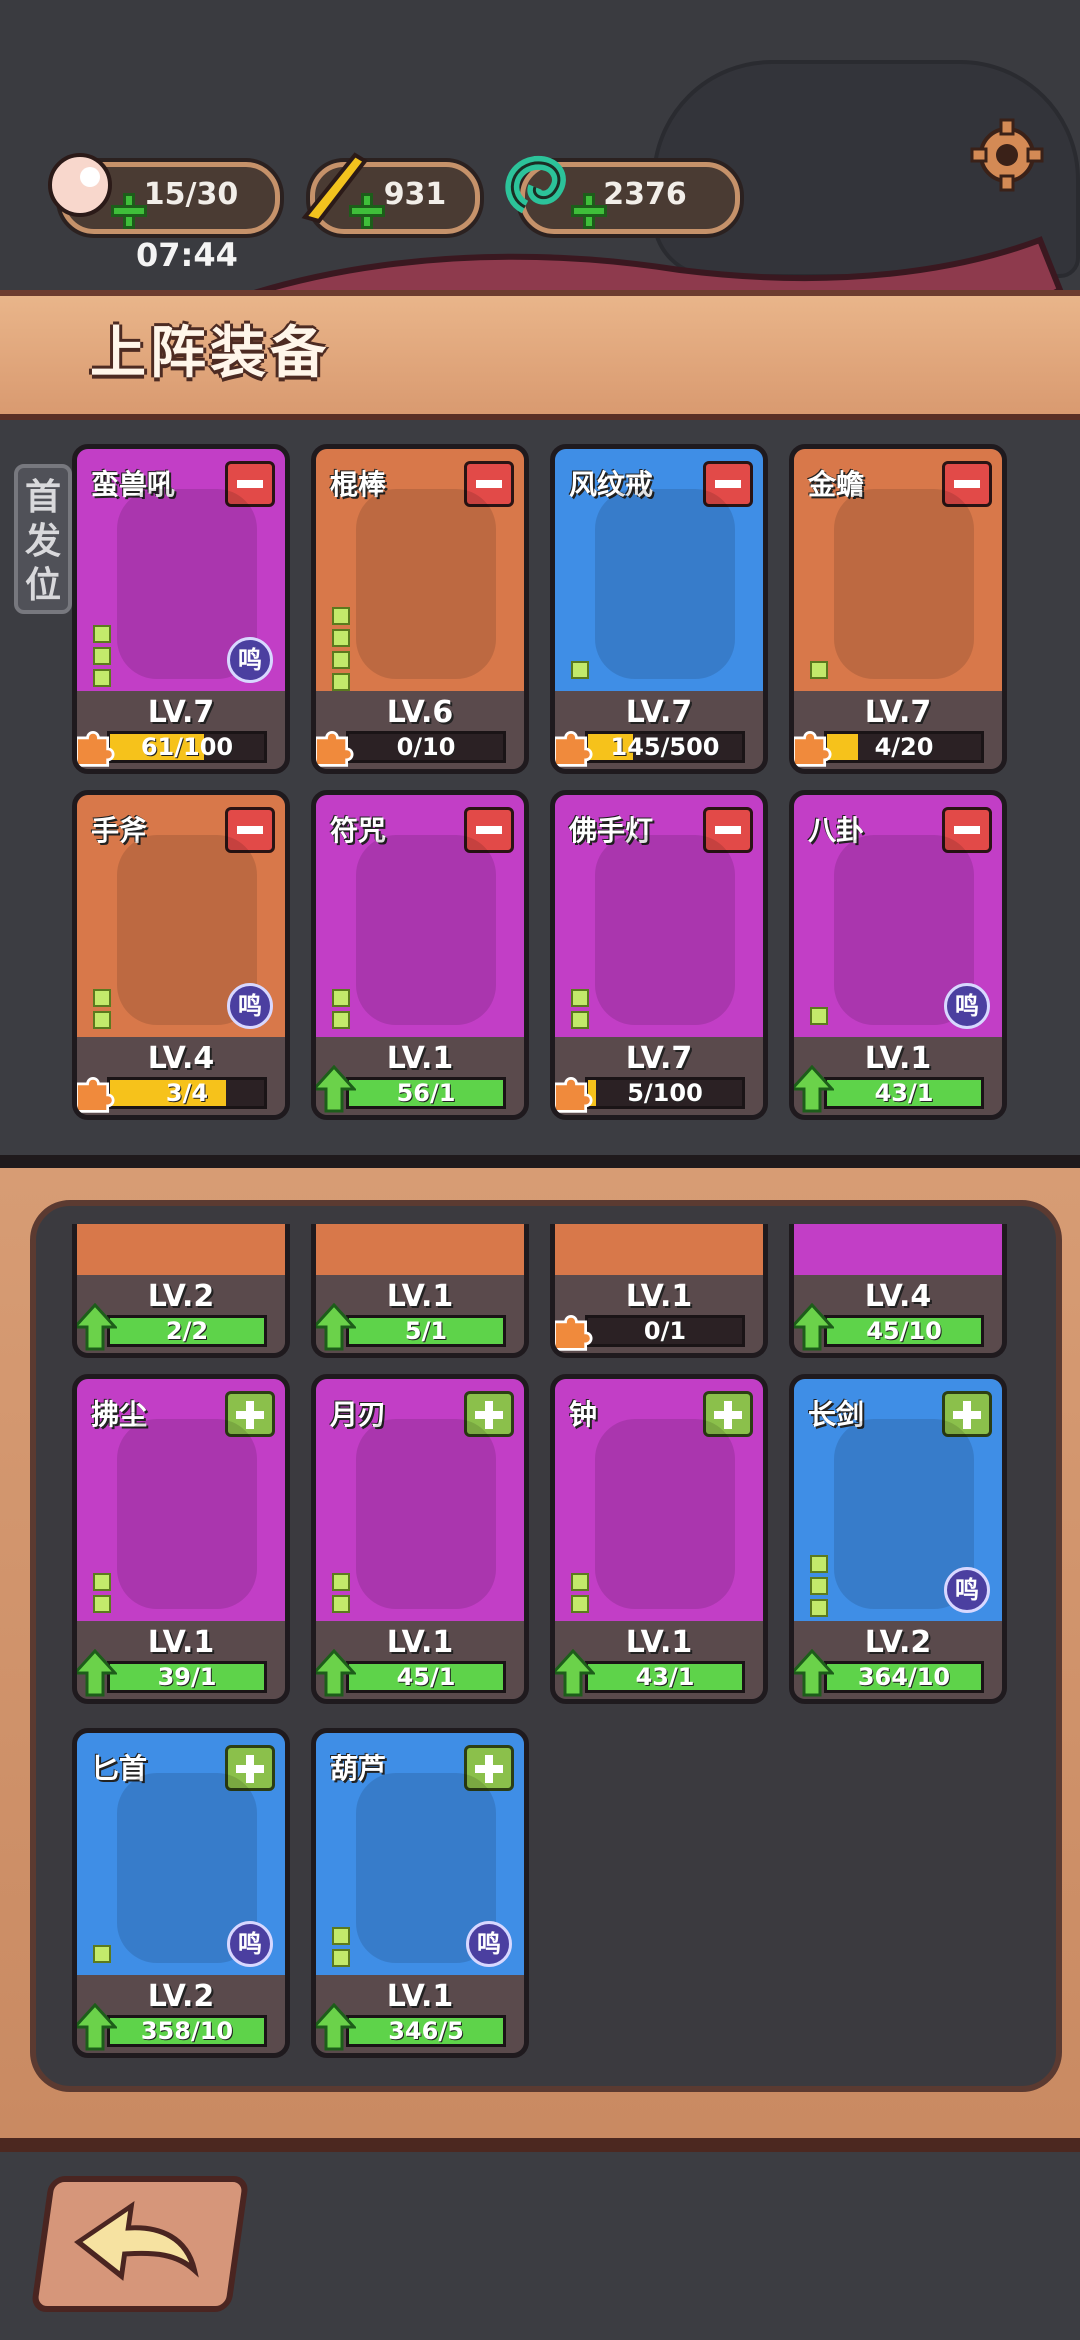 This screenshot has width=1080, height=2340. I want to click on item-card: 葫芦鸣 LV.1 346/5, so click(420, 1893).